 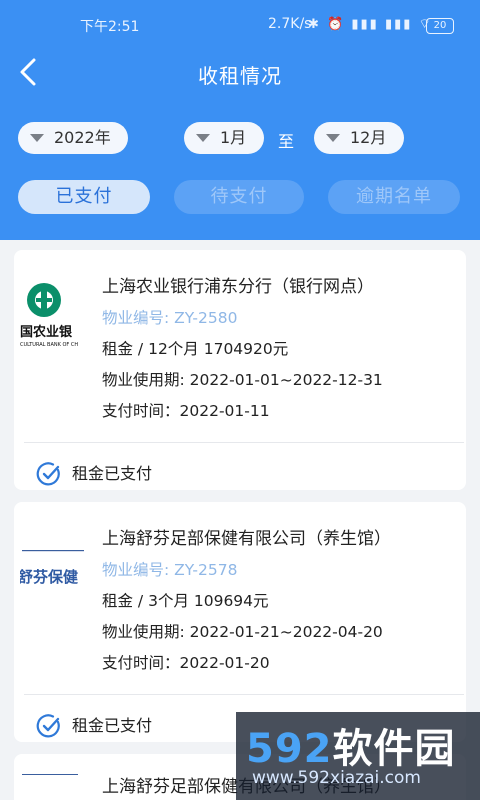 I want to click on tab-overdue: 逾期名单, so click(x=394, y=197).